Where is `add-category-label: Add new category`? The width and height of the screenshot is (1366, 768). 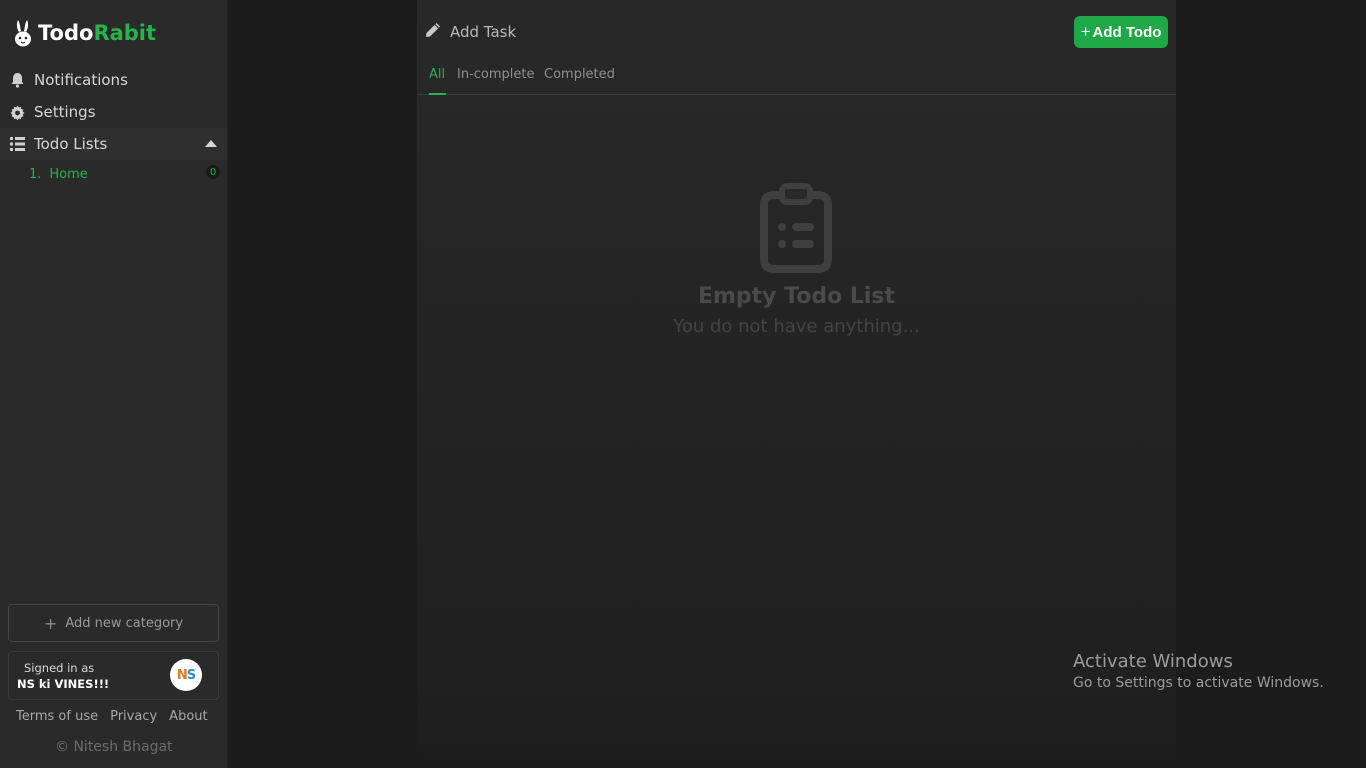
add-category-label: Add new category is located at coordinates (124, 623).